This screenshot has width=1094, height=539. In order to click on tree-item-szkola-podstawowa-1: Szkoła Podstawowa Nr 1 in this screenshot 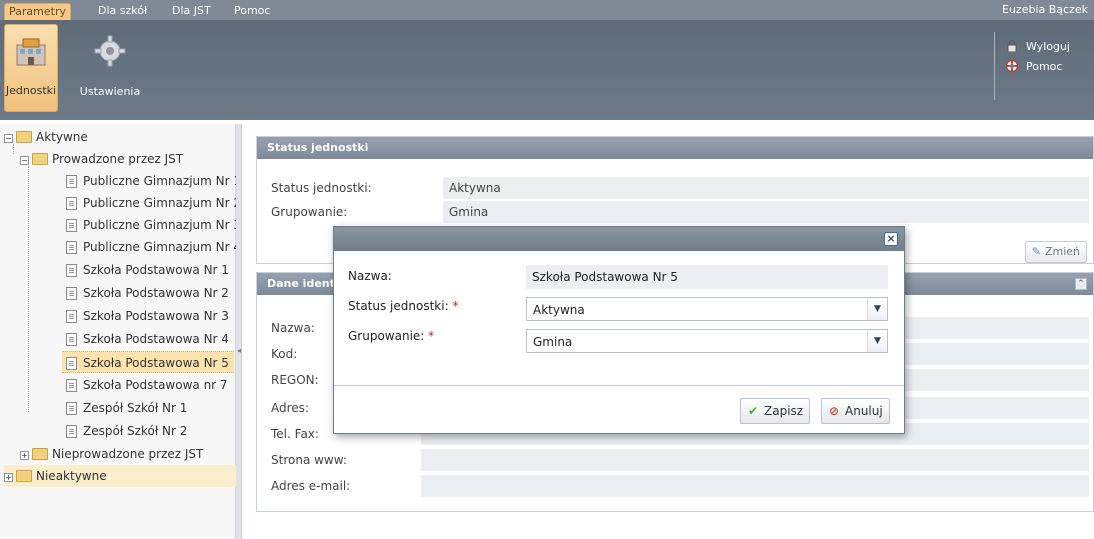, I will do `click(147, 270)`.